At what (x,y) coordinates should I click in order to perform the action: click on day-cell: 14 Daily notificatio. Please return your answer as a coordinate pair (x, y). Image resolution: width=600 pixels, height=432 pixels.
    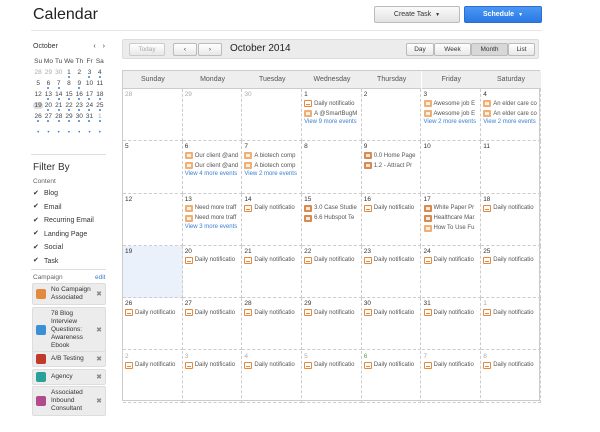
    Looking at the image, I should click on (272, 219).